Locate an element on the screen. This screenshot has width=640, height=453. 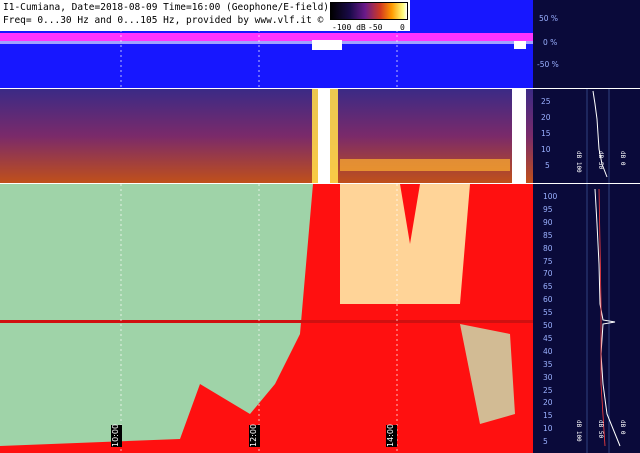
amp-label: 0 % is located at coordinates (550, 42).